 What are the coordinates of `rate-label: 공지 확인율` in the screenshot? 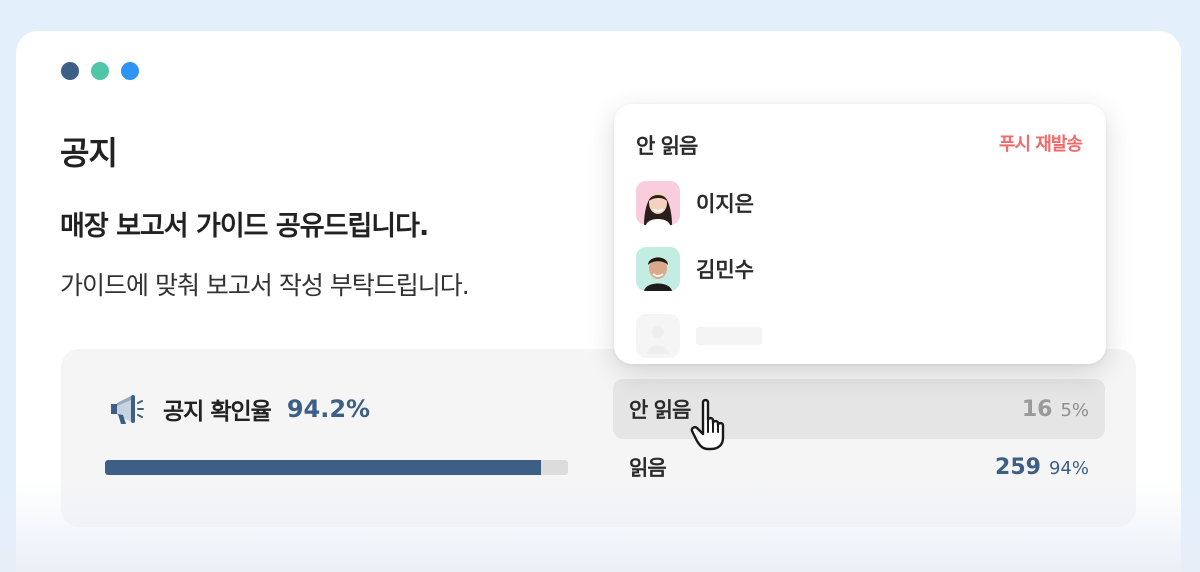 It's located at (217, 412).